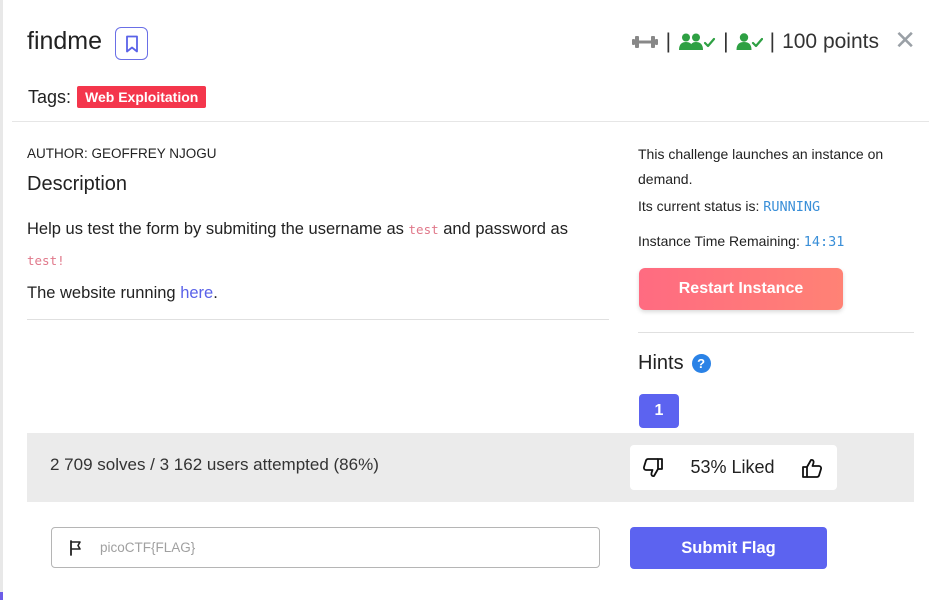 The height and width of the screenshot is (600, 937). What do you see at coordinates (749, 41) in the screenshot?
I see `user-check-icon` at bounding box center [749, 41].